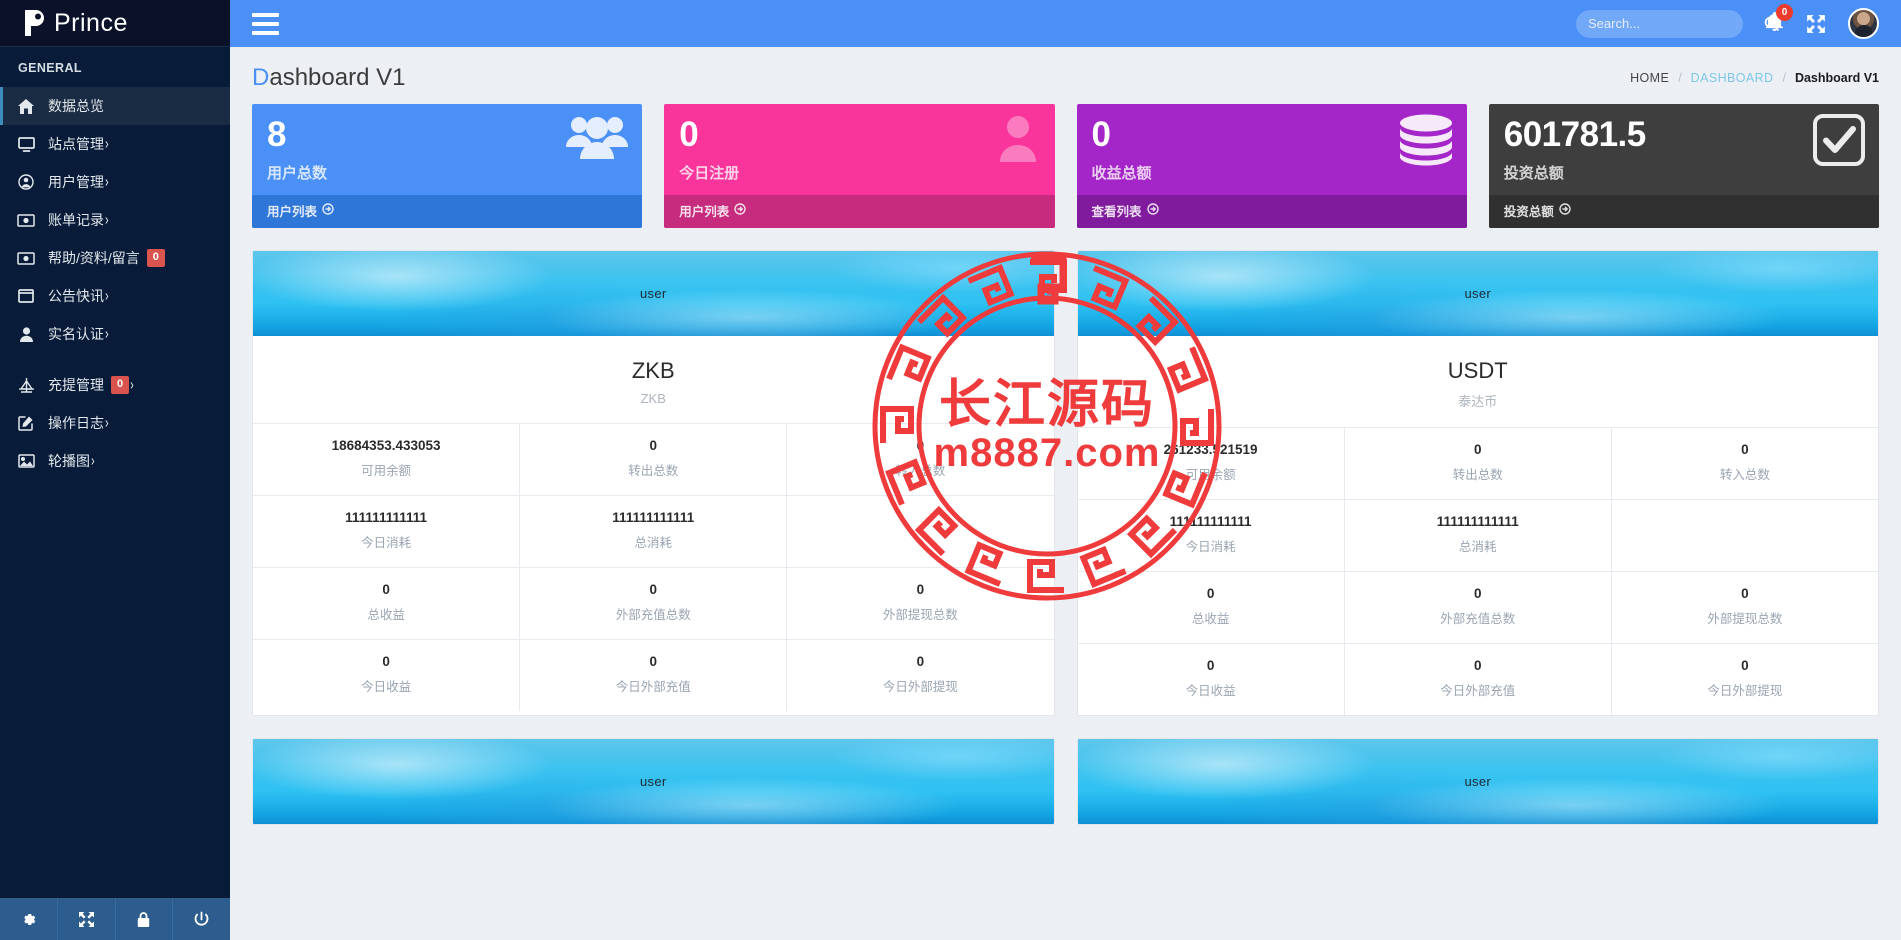 This screenshot has width=1901, height=940. I want to click on sidebar-item-label: 公告快讯, so click(76, 296).